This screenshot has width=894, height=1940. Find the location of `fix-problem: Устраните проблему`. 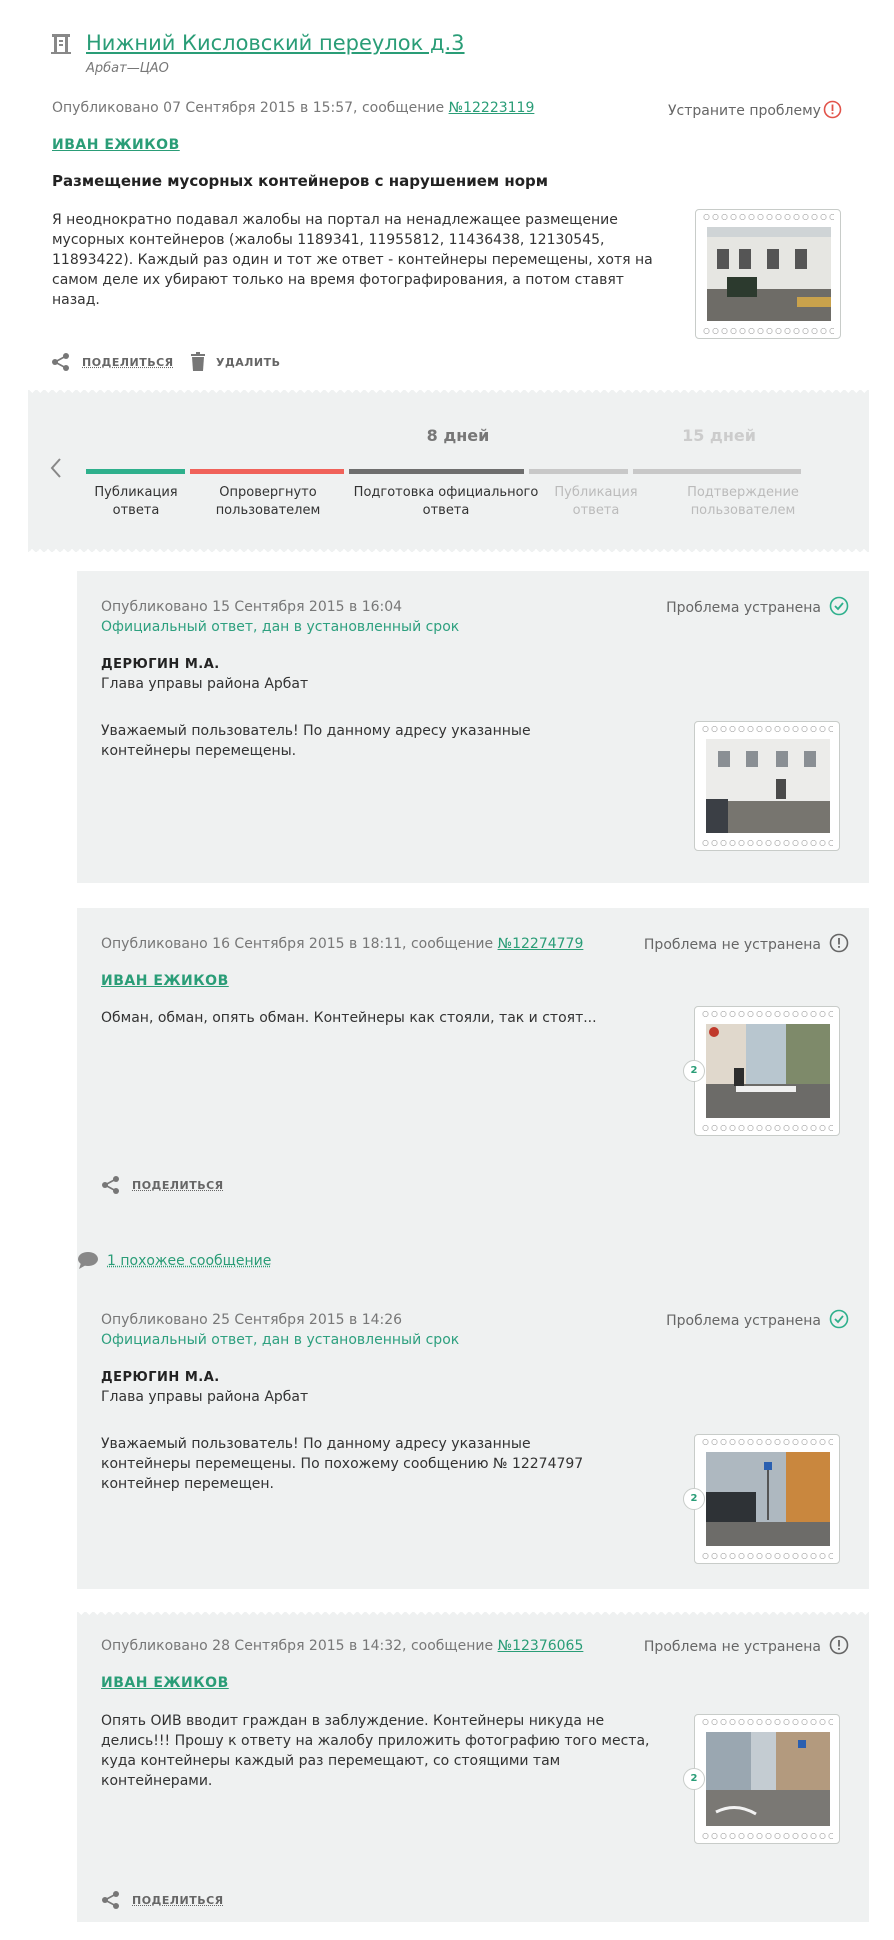

fix-problem: Устраните проблему is located at coordinates (756, 110).